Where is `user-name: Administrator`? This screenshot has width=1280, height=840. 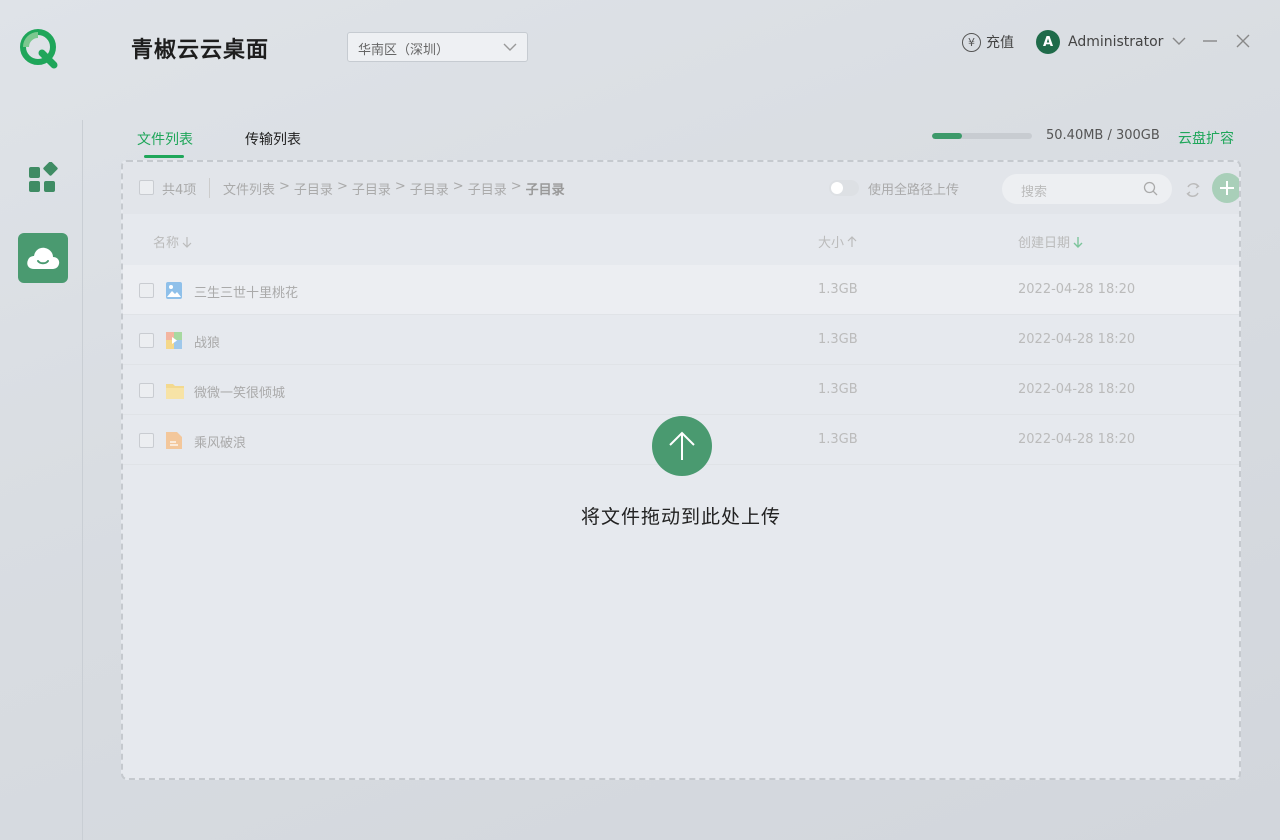
user-name: Administrator is located at coordinates (1116, 42).